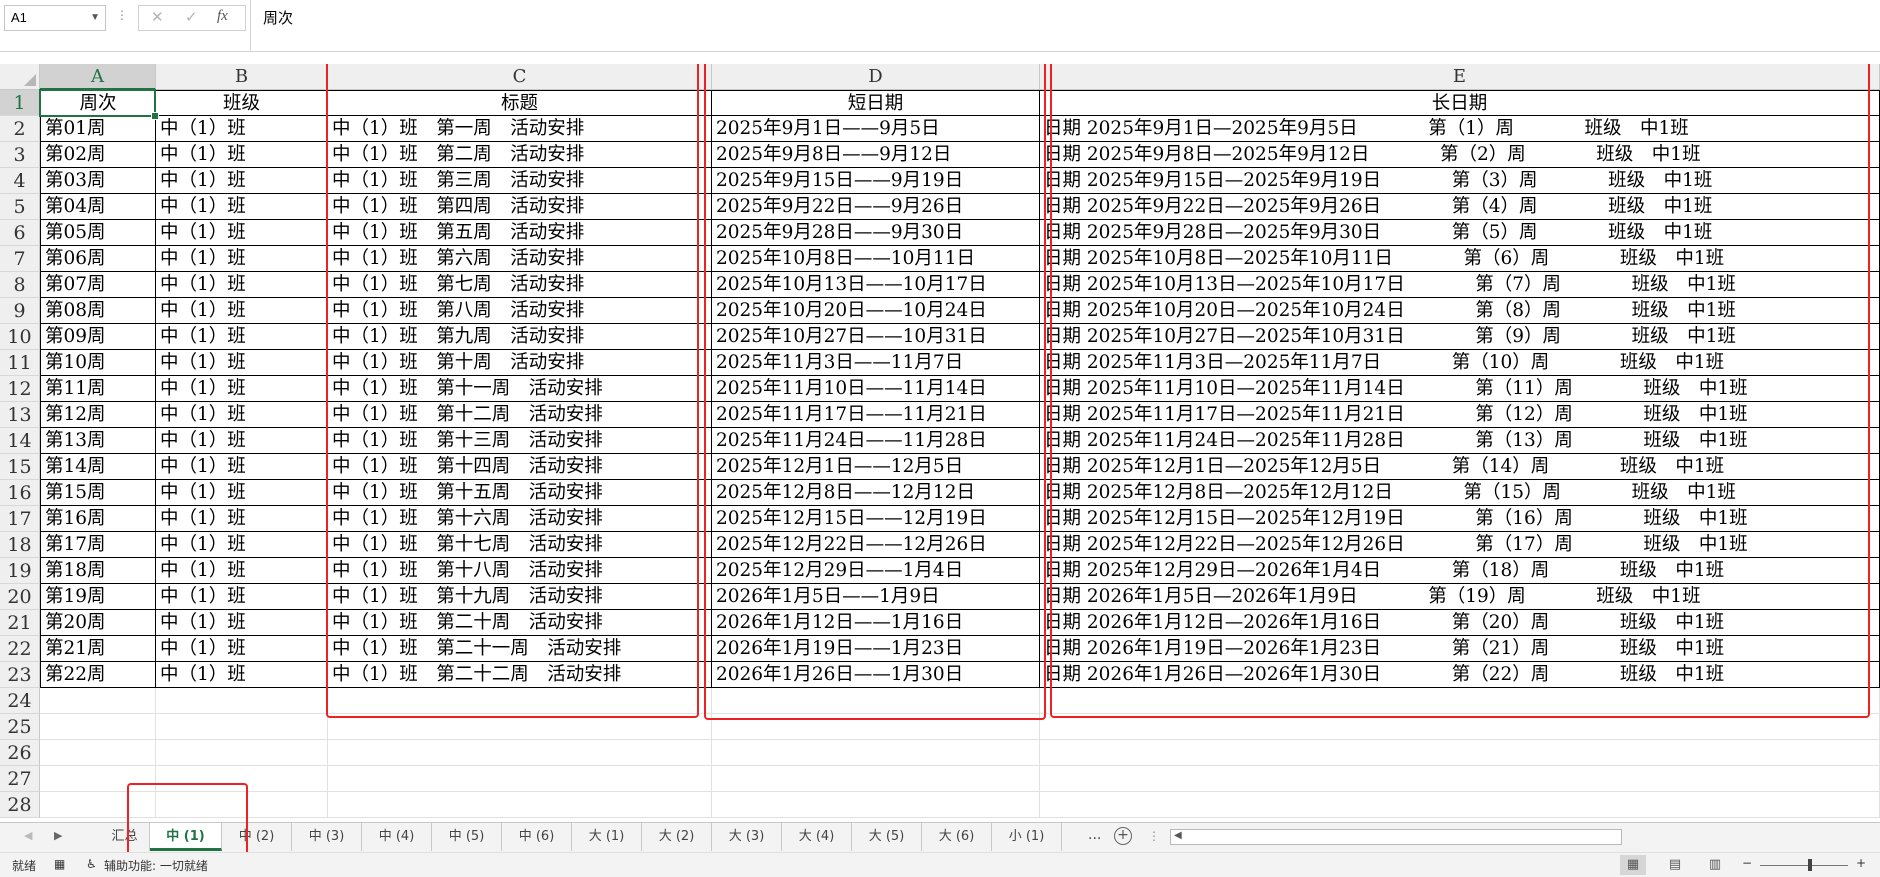  Describe the element at coordinates (876, 649) in the screenshot. I see `cell-d: 2026年1月19日——1月23日` at that location.